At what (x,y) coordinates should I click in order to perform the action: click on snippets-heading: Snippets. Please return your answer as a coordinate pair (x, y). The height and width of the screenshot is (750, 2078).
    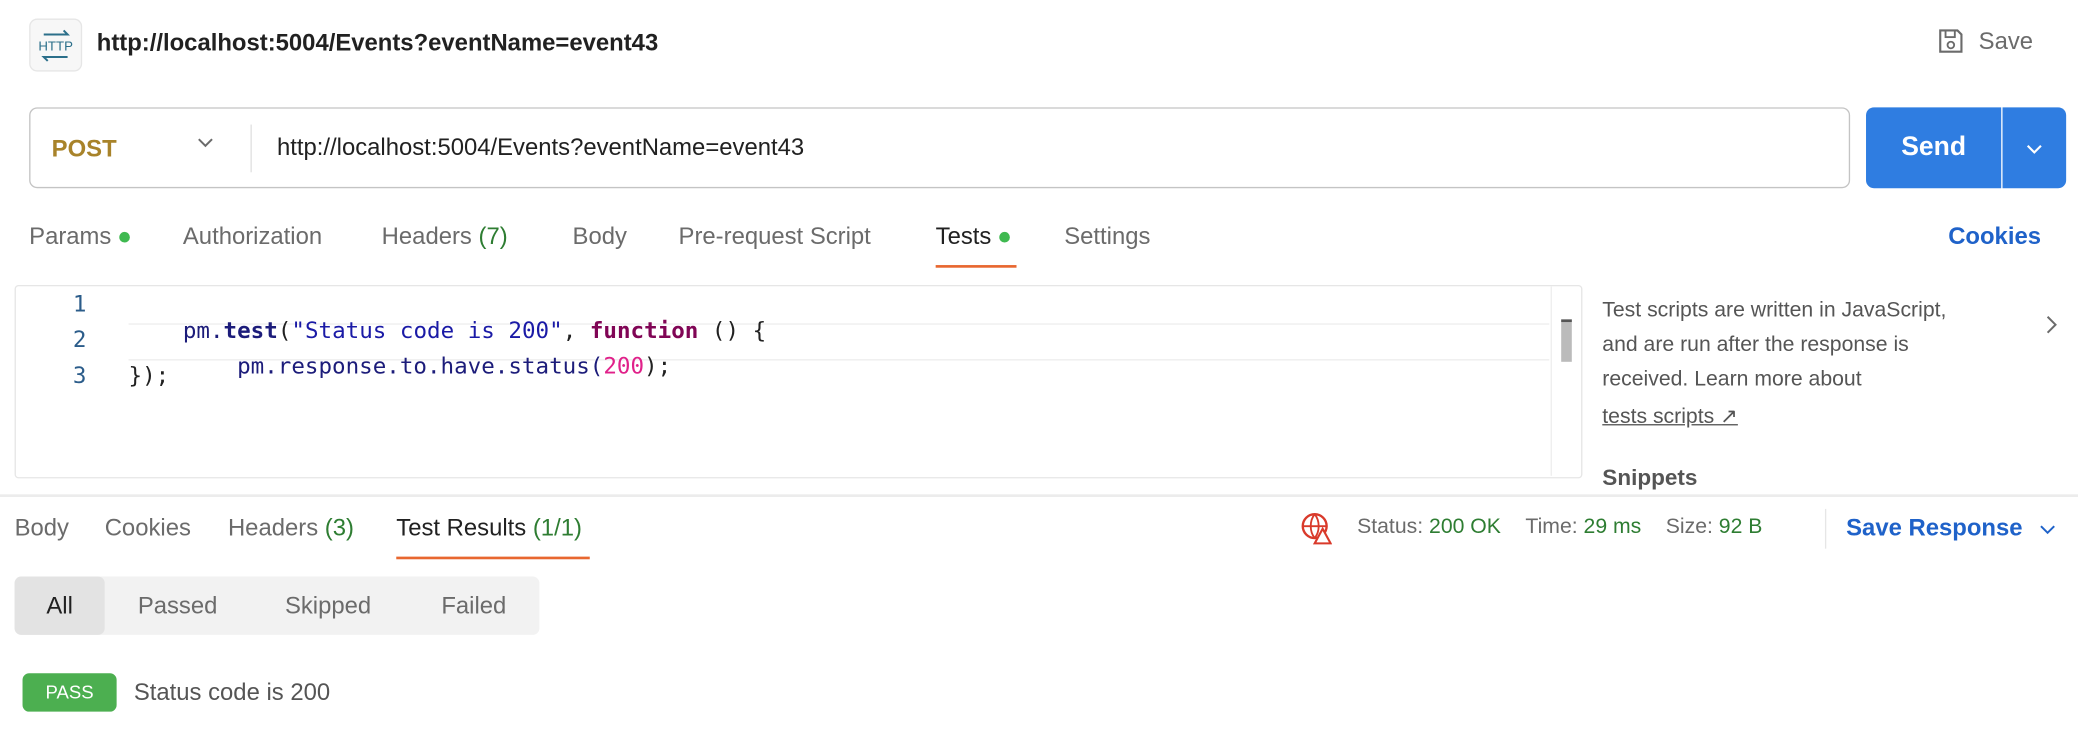
    Looking at the image, I should click on (1650, 478).